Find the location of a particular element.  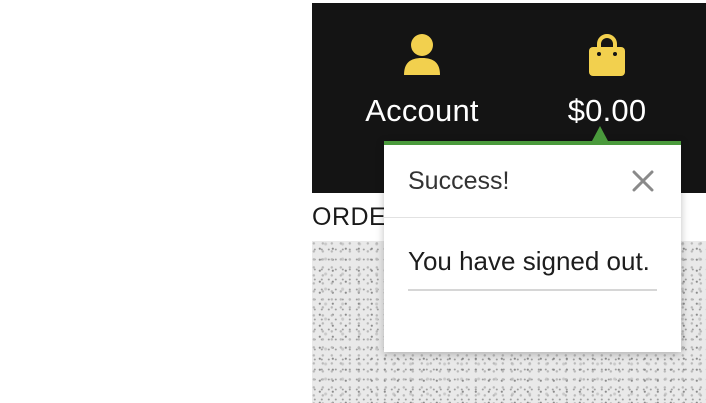

cart-link: $0.00 is located at coordinates (607, 81).